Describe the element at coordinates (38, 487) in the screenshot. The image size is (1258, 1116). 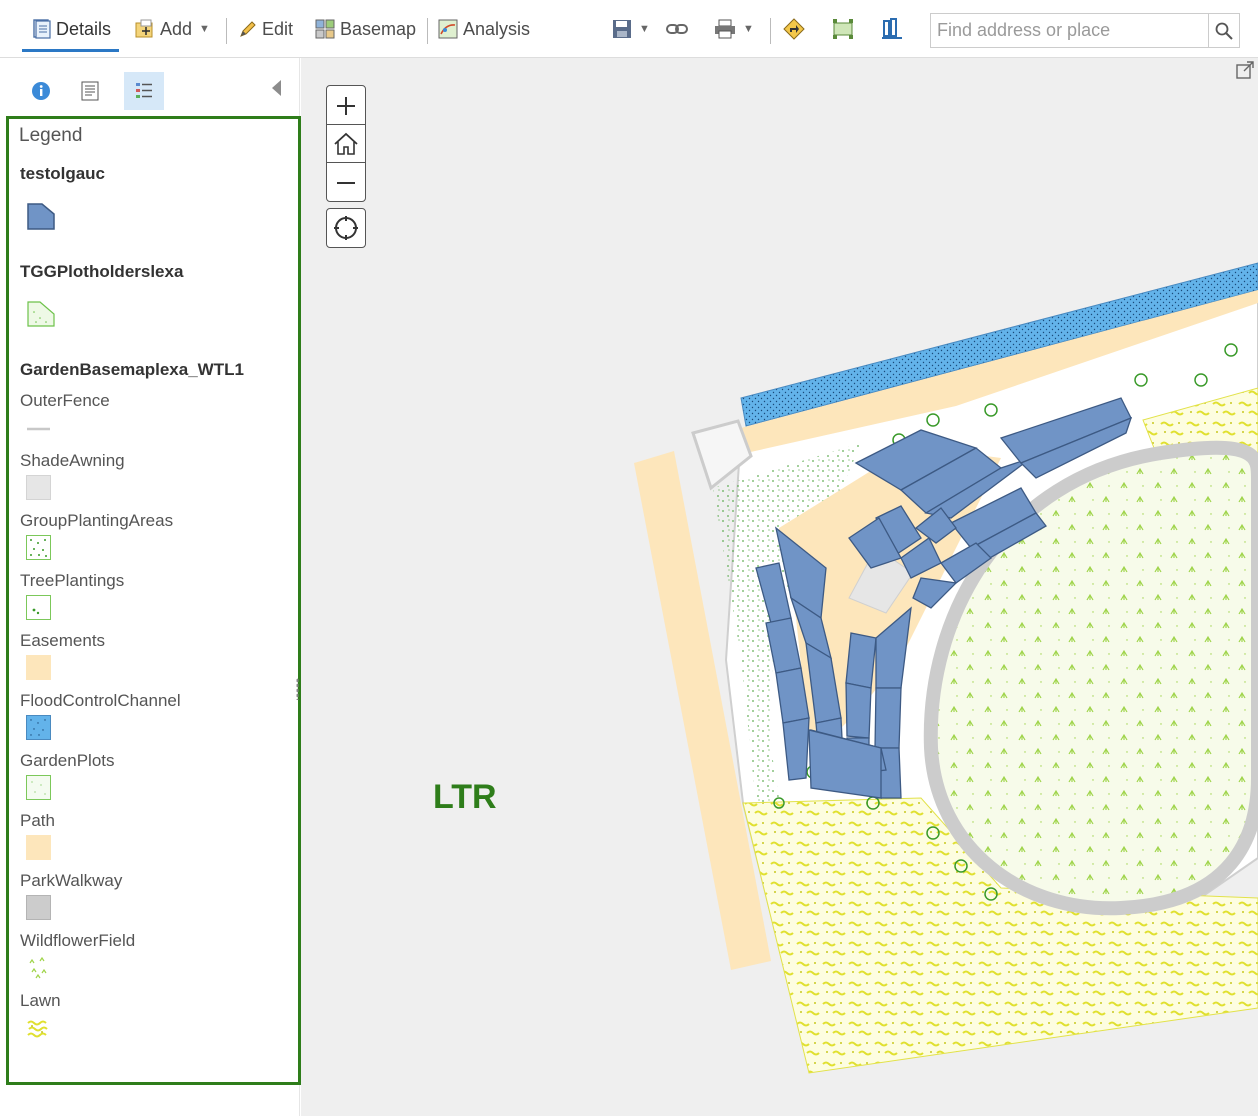
I see `shade-awning-swatch` at that location.